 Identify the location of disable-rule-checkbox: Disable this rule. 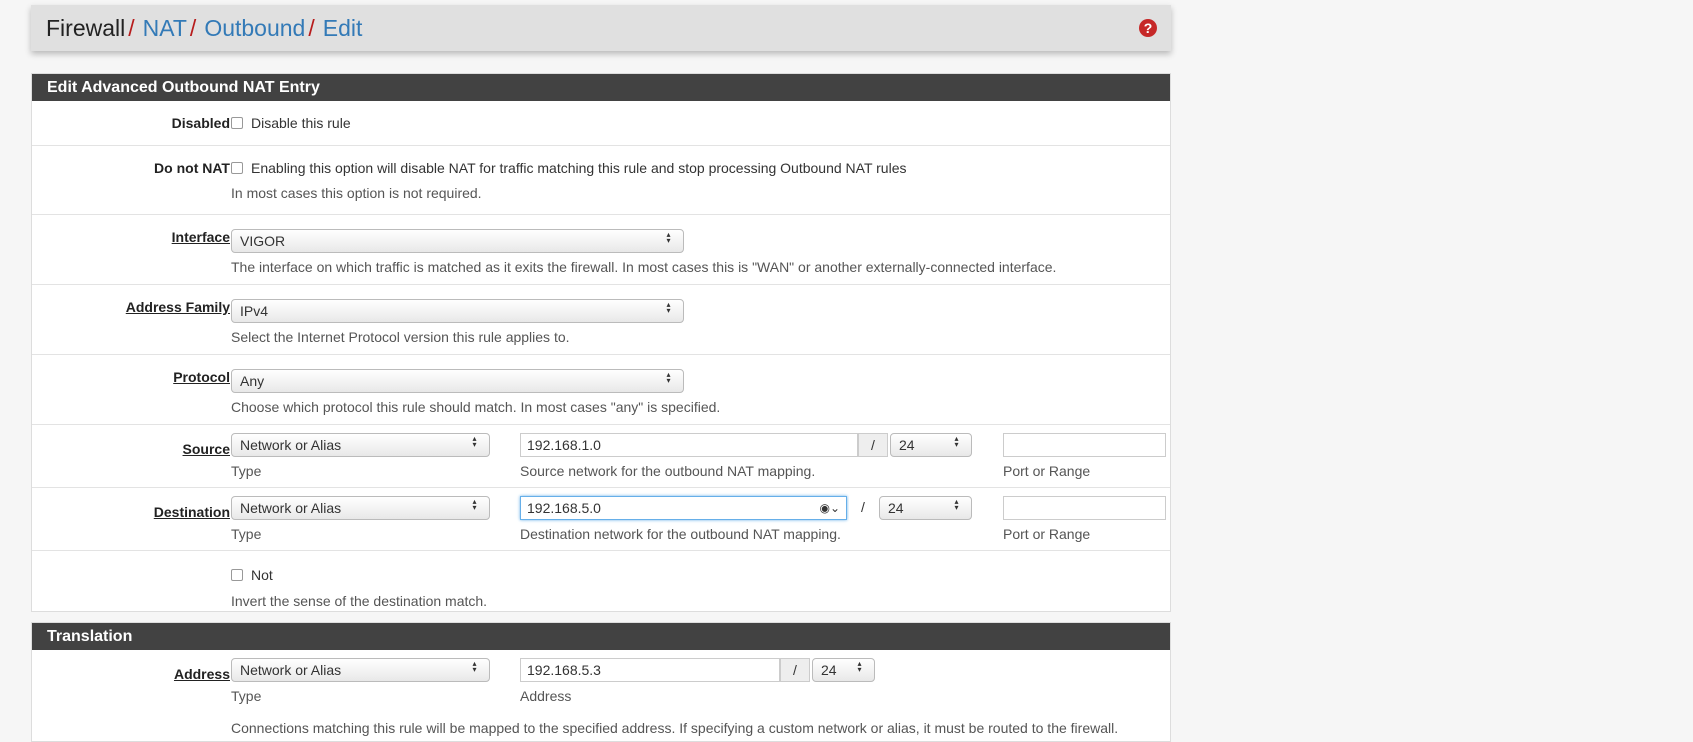
(291, 123).